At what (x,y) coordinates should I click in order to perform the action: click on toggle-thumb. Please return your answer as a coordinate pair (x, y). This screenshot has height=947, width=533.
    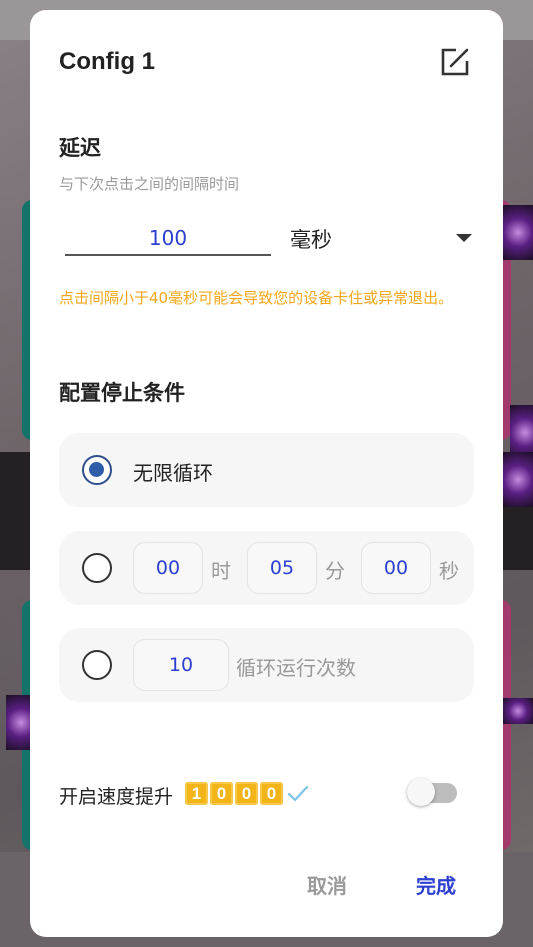
    Looking at the image, I should click on (421, 792).